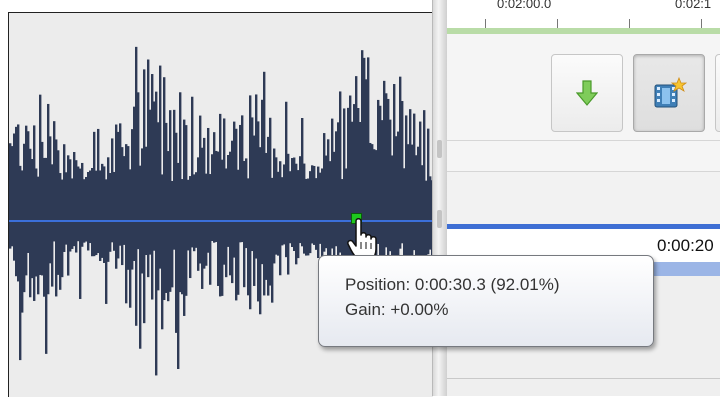  What do you see at coordinates (583, 156) in the screenshot?
I see `empty-row` at bounding box center [583, 156].